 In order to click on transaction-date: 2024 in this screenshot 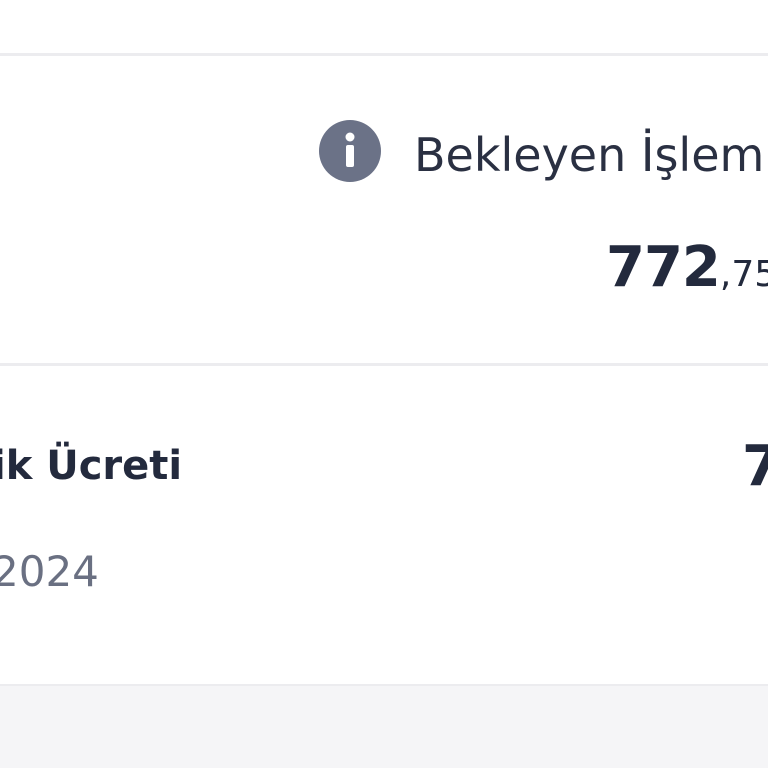, I will do `click(49, 571)`.